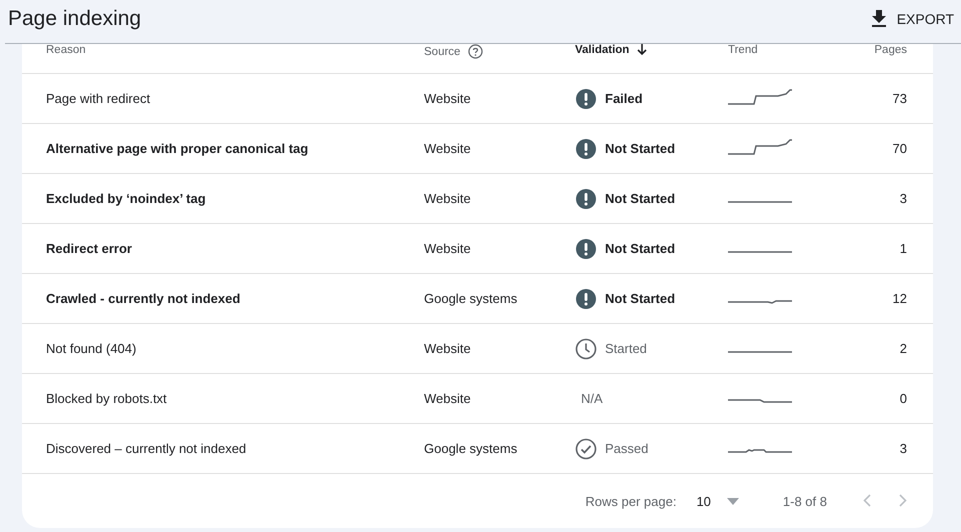  What do you see at coordinates (743, 50) in the screenshot?
I see `column-header: Trend` at bounding box center [743, 50].